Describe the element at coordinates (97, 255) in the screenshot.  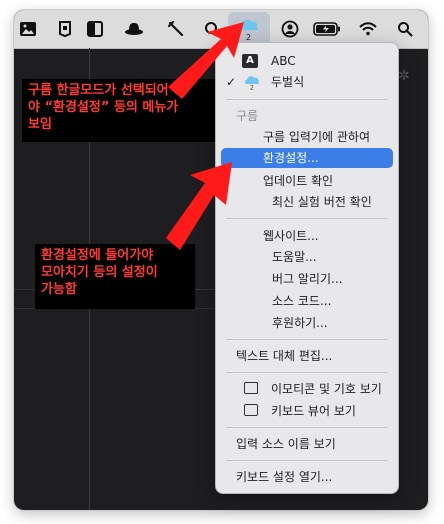
I see `annotation-line: 환경설정에 들어가야` at that location.